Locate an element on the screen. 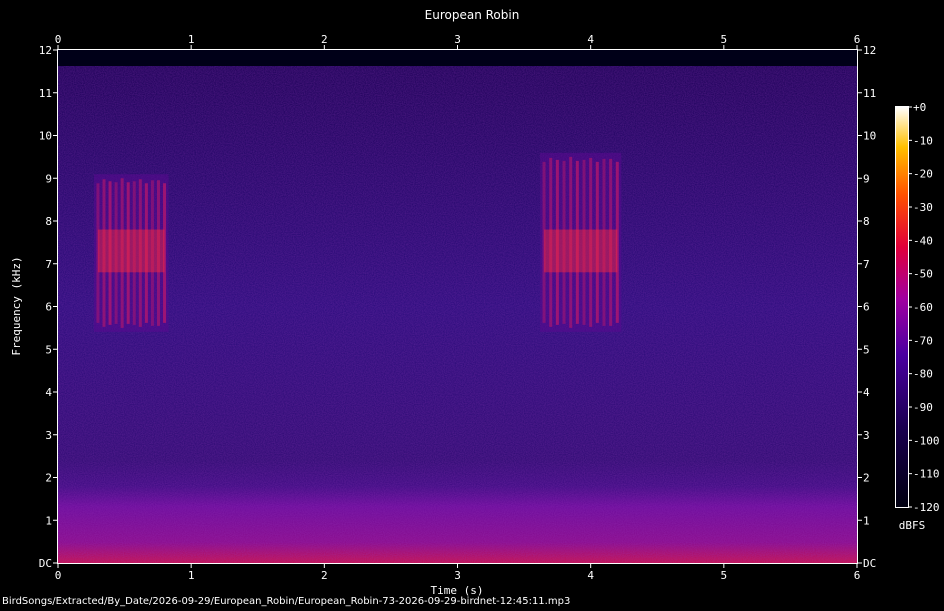 The image size is (944, 611). x-tick-label-top: 5 is located at coordinates (724, 39).